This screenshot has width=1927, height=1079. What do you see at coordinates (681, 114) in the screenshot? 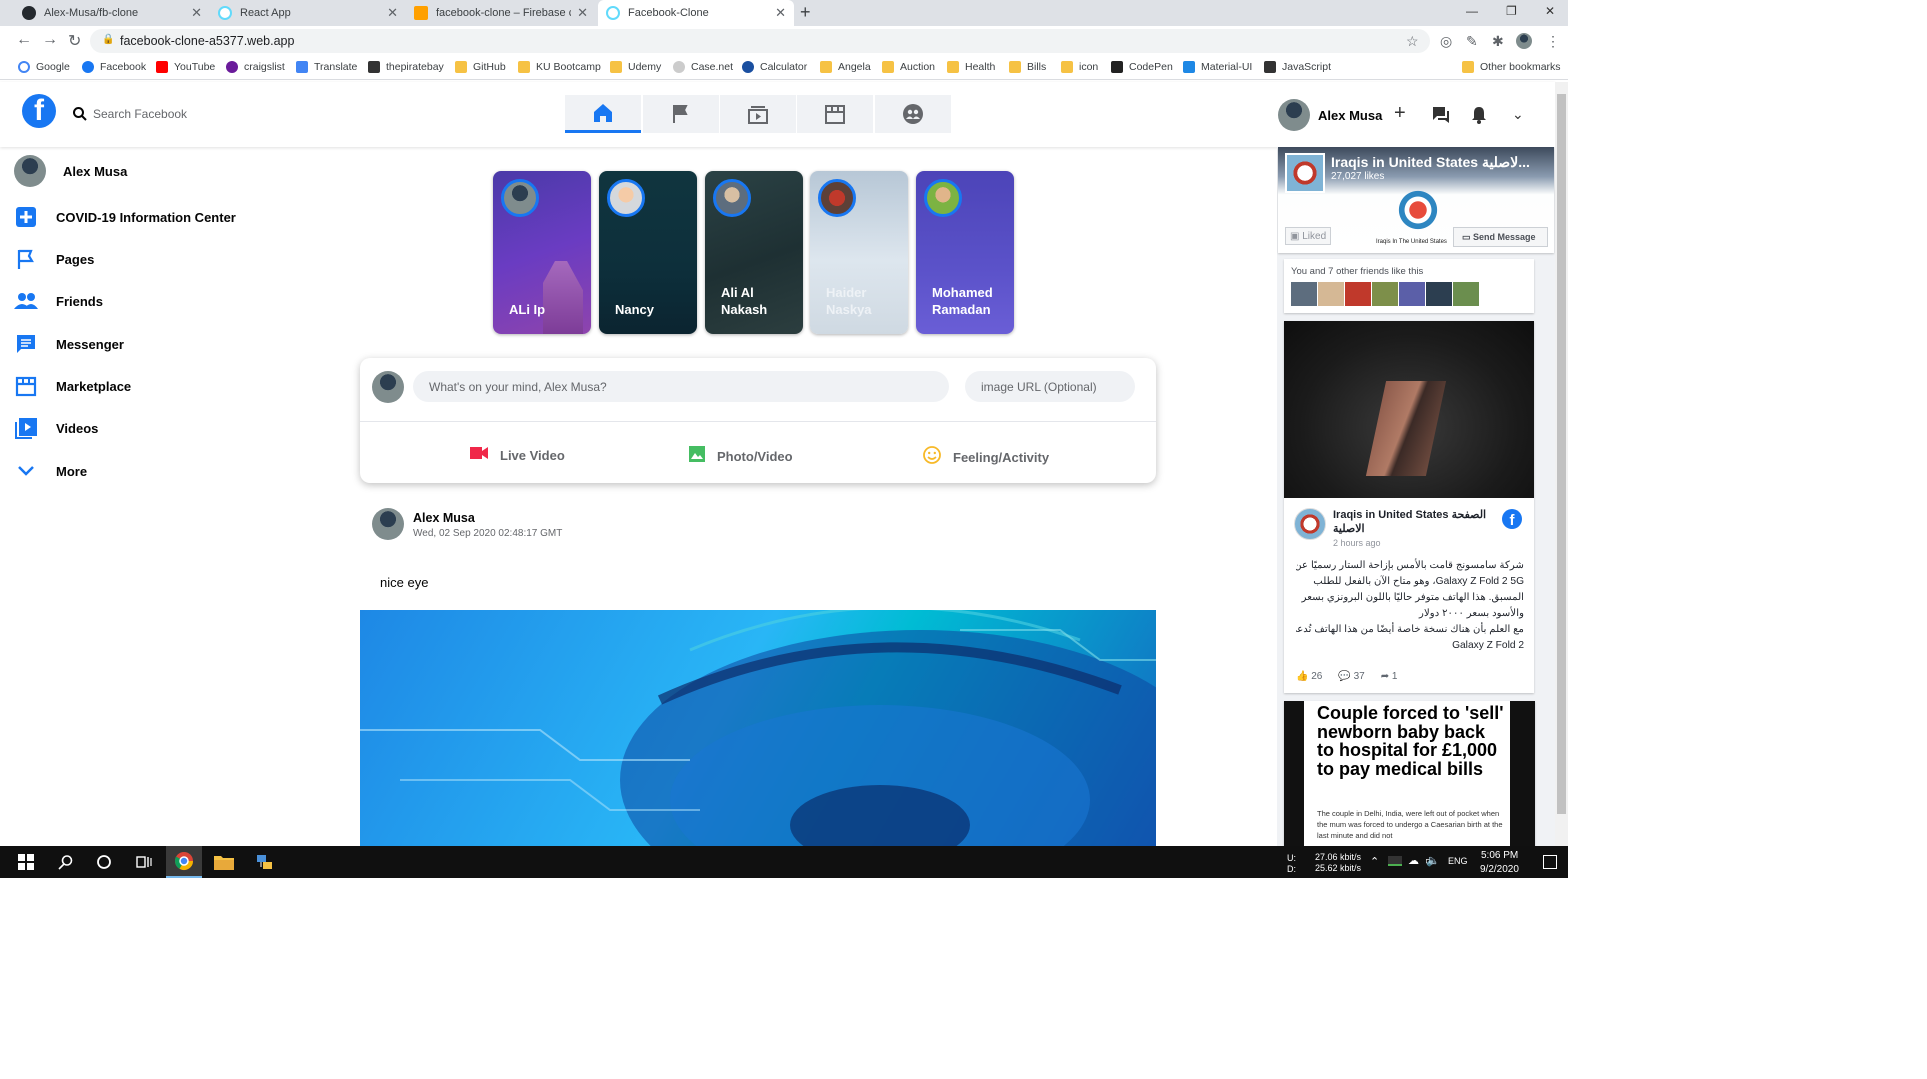
I see `nav-pages` at bounding box center [681, 114].